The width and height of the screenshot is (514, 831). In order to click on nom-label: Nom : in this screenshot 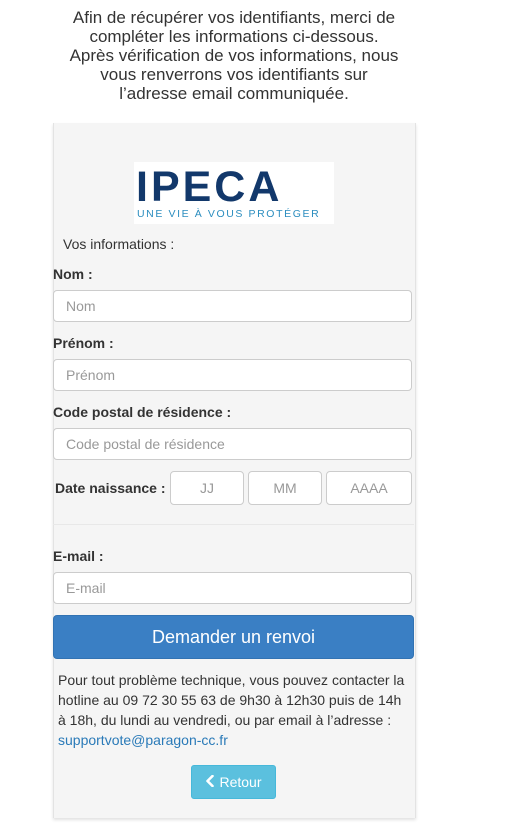, I will do `click(73, 274)`.